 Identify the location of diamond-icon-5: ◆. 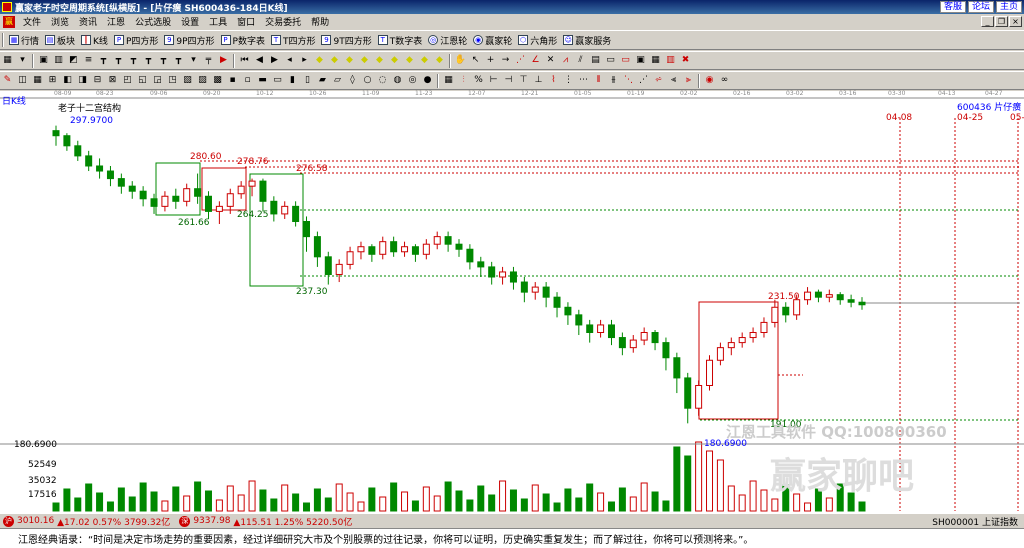
(379, 60).